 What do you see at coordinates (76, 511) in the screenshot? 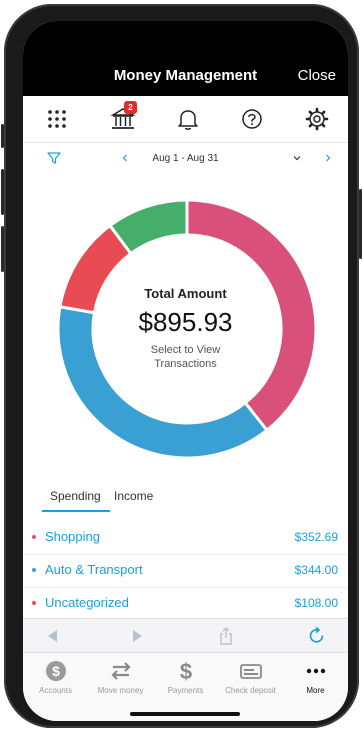
I see `active-tab-indicator` at bounding box center [76, 511].